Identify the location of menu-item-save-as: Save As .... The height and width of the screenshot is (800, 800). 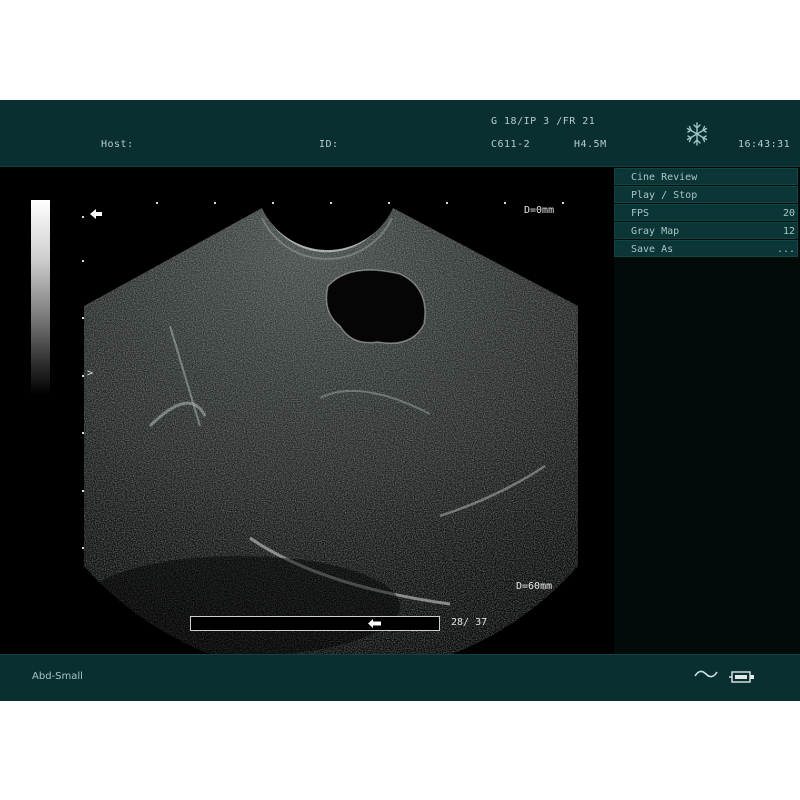
(706, 248).